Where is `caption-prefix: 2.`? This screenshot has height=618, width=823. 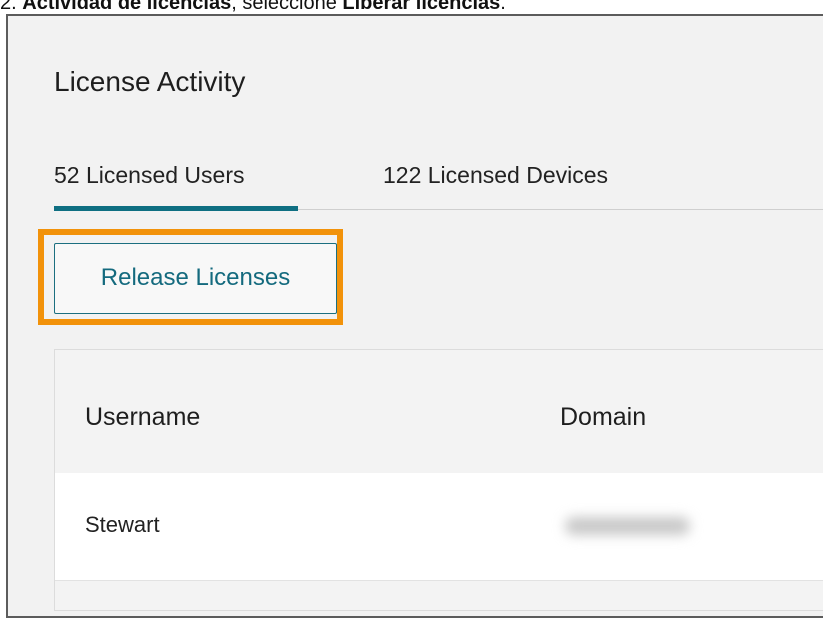
caption-prefix: 2. is located at coordinates (11, 6).